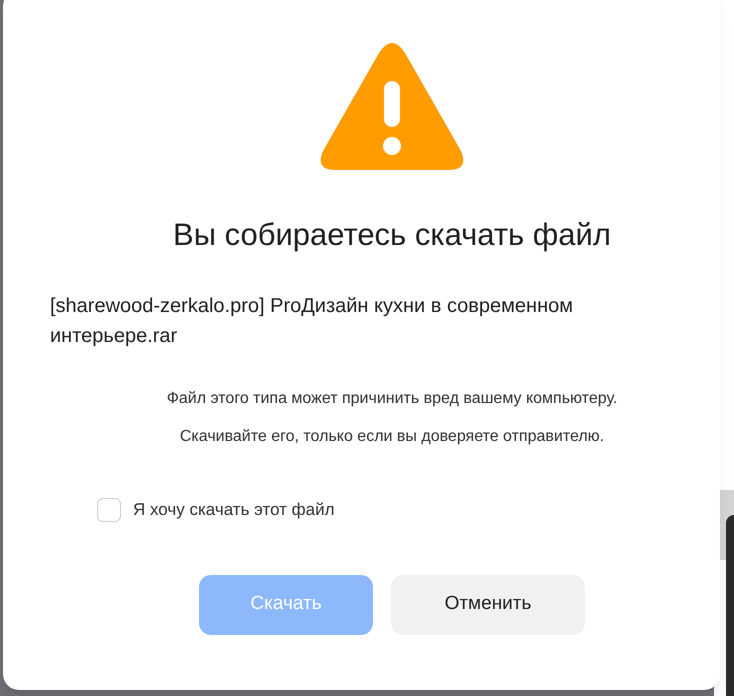  What do you see at coordinates (392, 235) in the screenshot?
I see `dialog-title: Вы собираетесь скачать файл` at bounding box center [392, 235].